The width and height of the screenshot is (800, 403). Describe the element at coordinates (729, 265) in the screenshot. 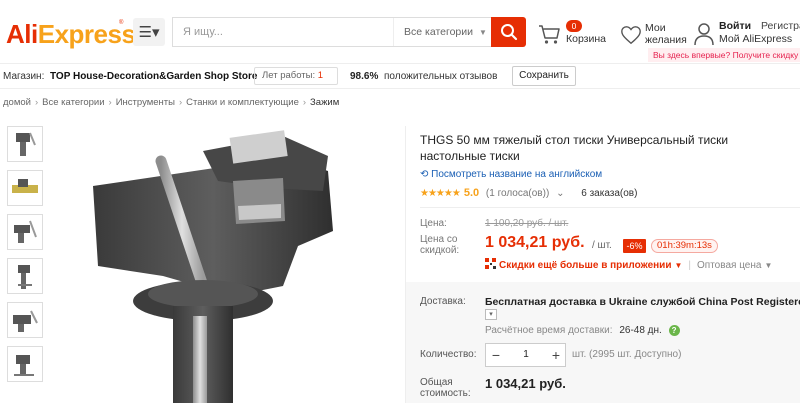

I see `bulk-price-link: Оптовая цена` at that location.